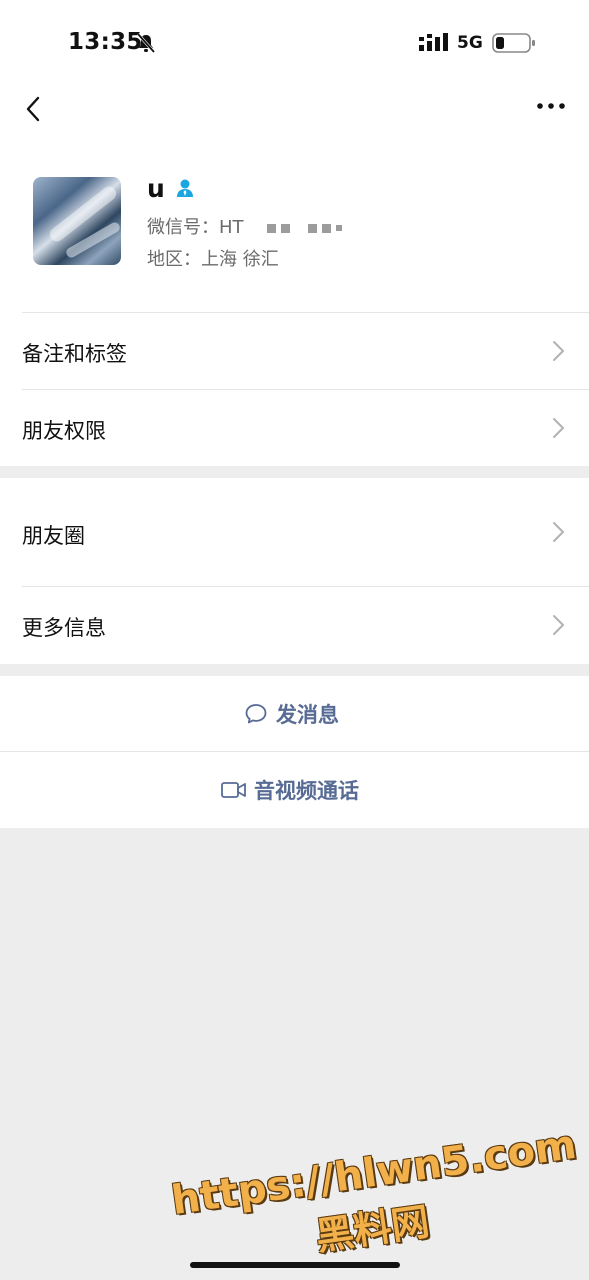 This screenshot has width=589, height=1280. What do you see at coordinates (105, 42) in the screenshot?
I see `status-time: 13:35` at bounding box center [105, 42].